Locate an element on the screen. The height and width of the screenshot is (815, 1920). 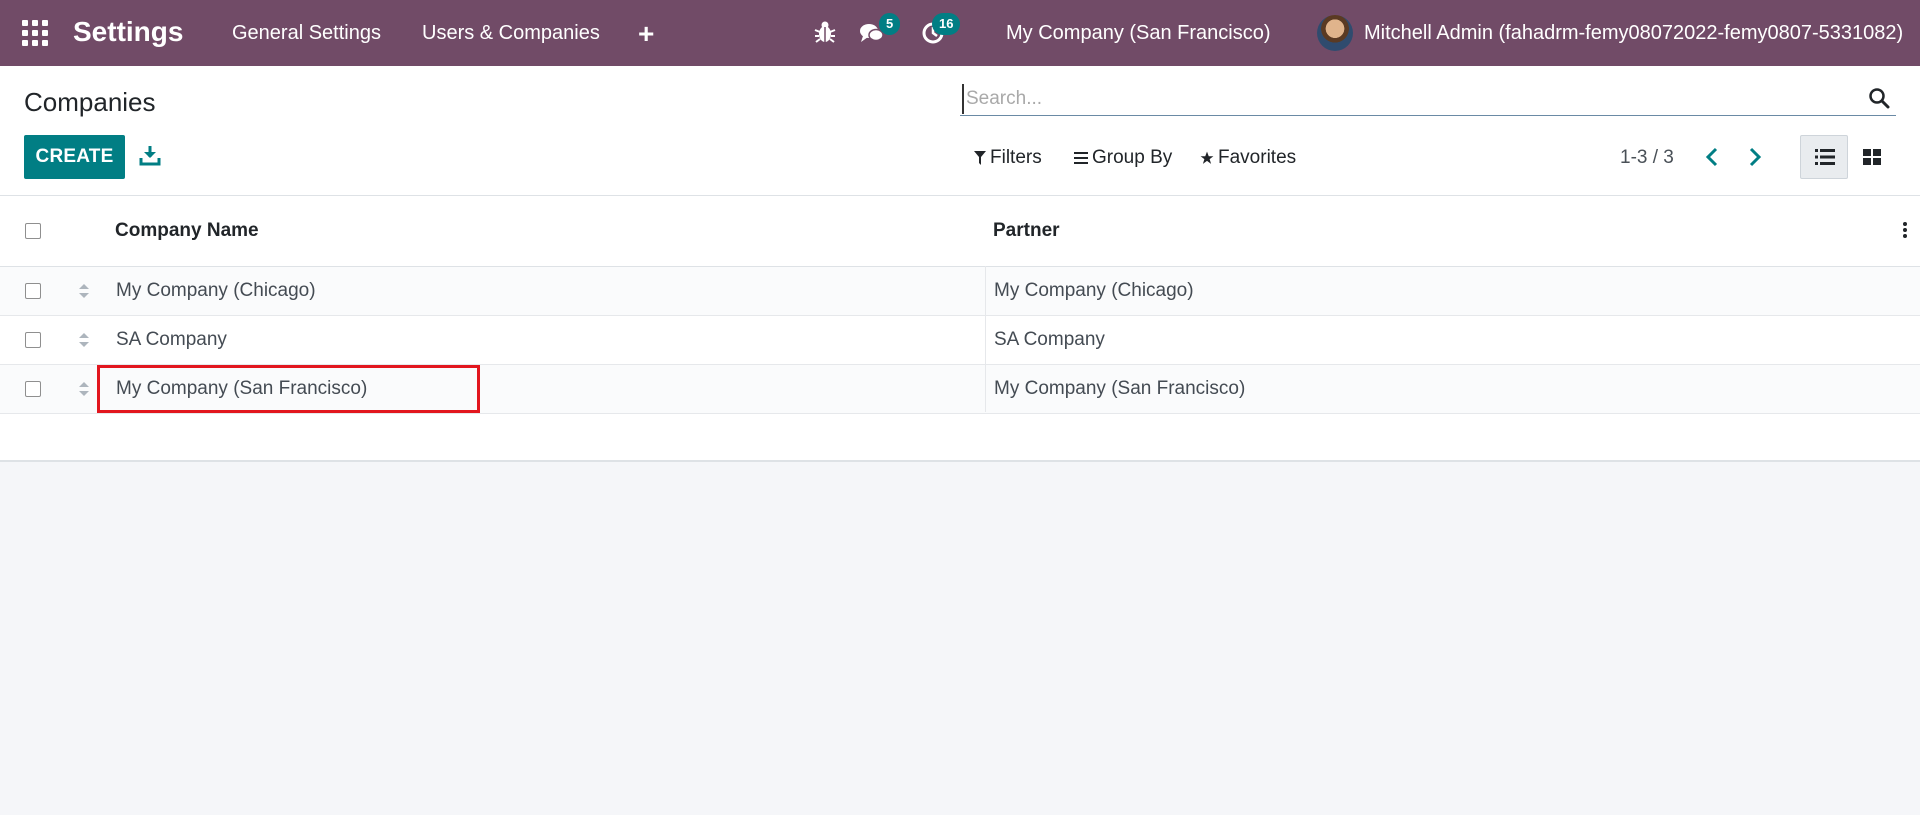
plus-icon: + is located at coordinates (646, 34).